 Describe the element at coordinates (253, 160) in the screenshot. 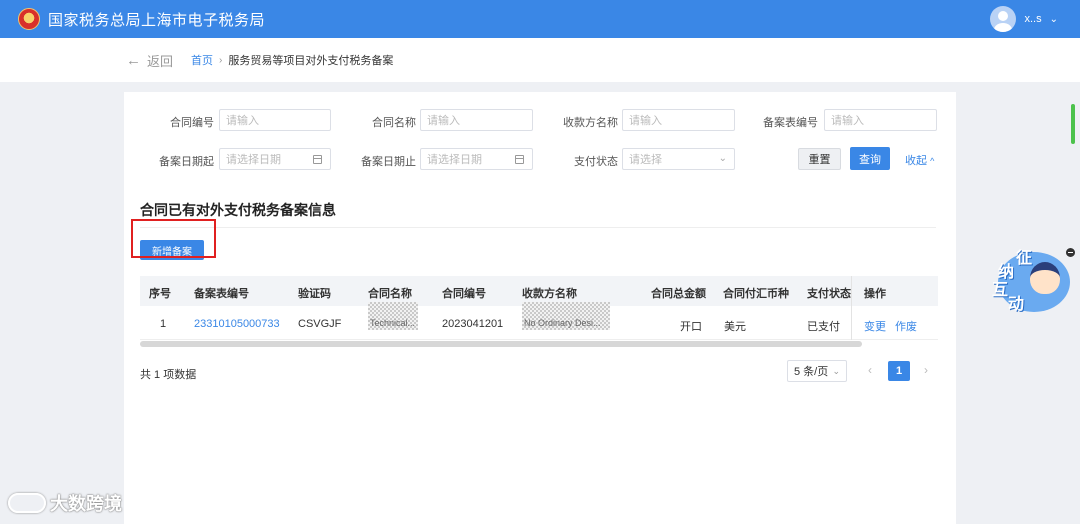

I see `date-from-placeholder: 请选择日期` at that location.